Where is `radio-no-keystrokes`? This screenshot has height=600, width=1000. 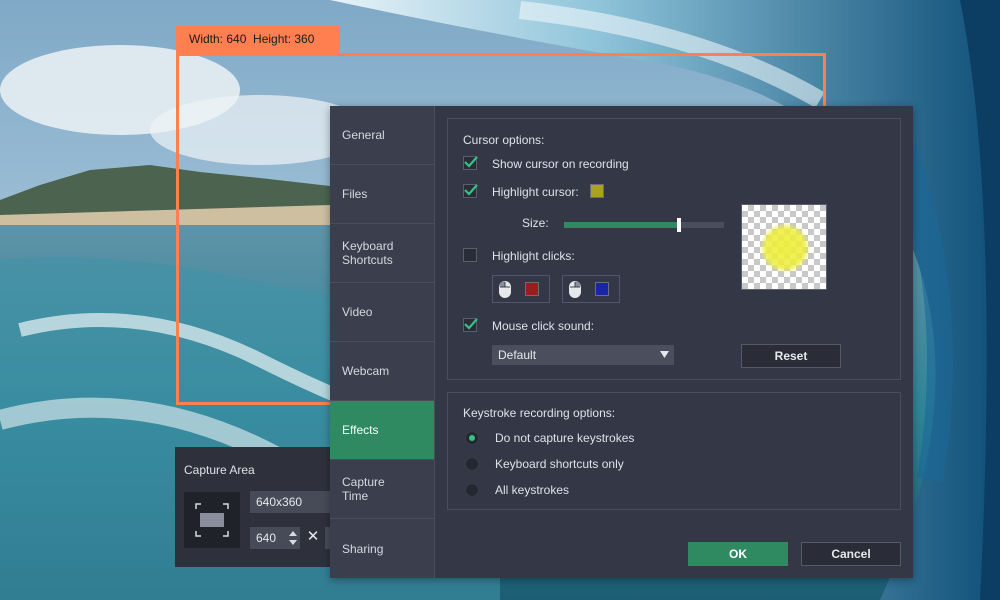
radio-no-keystrokes is located at coordinates (472, 438).